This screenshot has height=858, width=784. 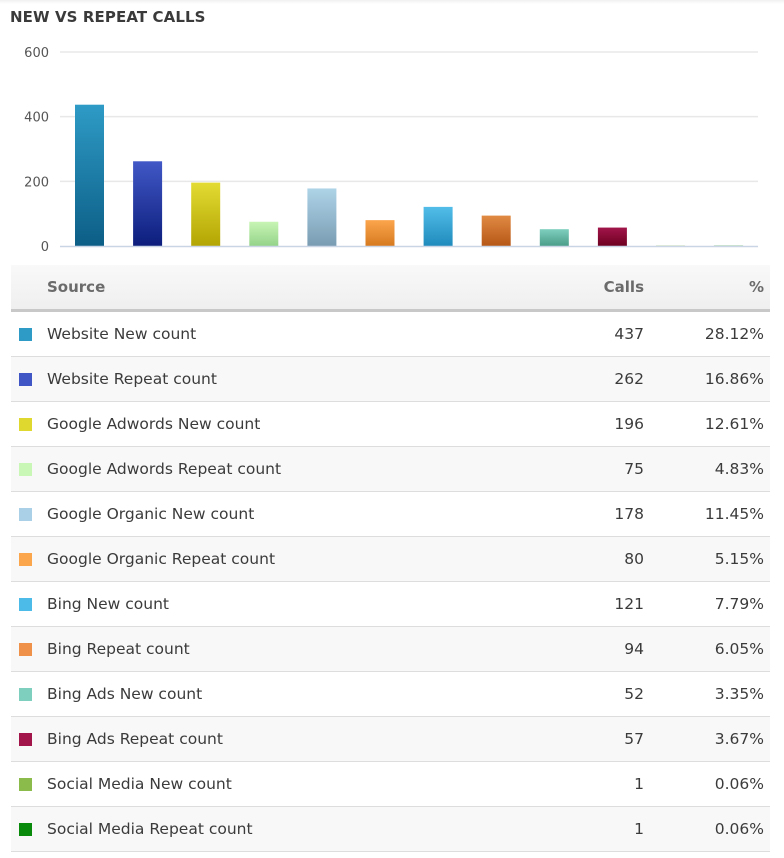 What do you see at coordinates (734, 424) in the screenshot?
I see `row-percent: 12.61%` at bounding box center [734, 424].